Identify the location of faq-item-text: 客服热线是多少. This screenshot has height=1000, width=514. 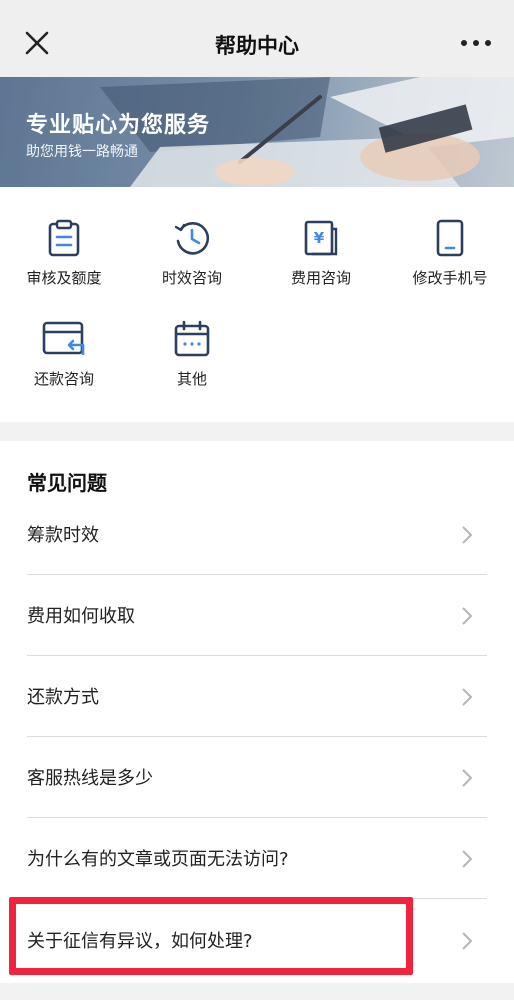
(90, 778).